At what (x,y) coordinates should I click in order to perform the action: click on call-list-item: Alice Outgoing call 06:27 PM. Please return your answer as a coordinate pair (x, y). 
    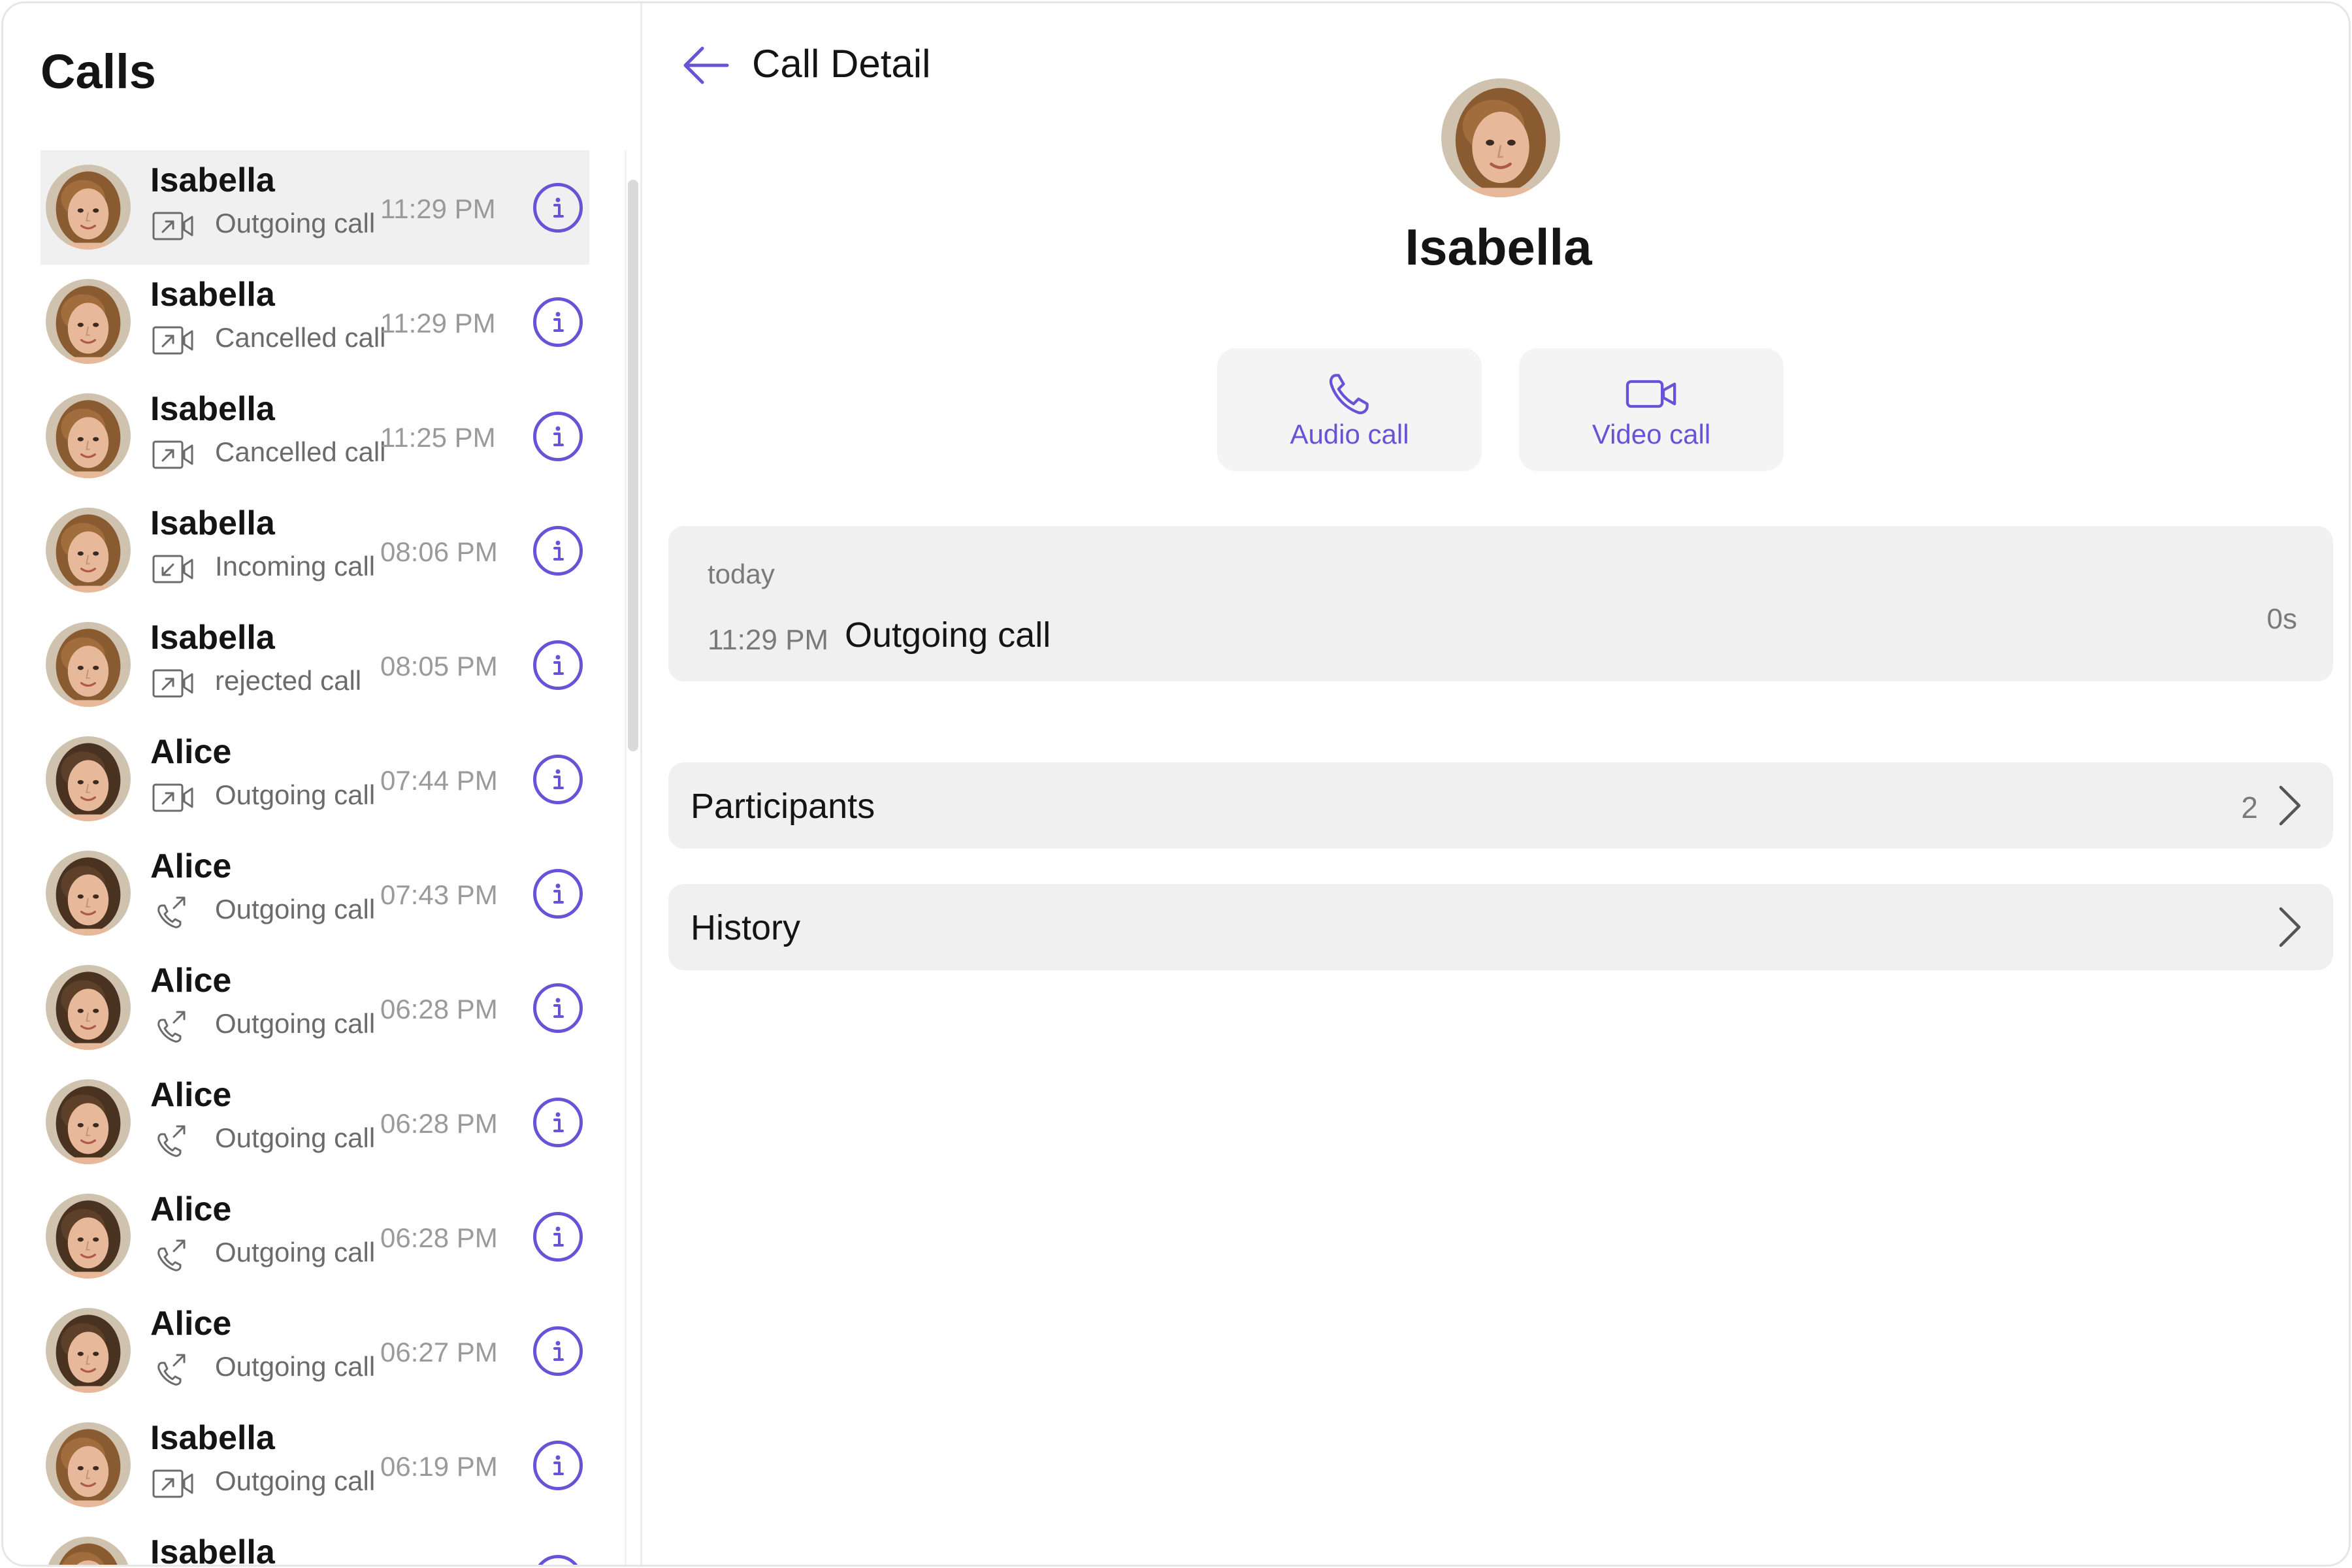
    Looking at the image, I should click on (315, 1351).